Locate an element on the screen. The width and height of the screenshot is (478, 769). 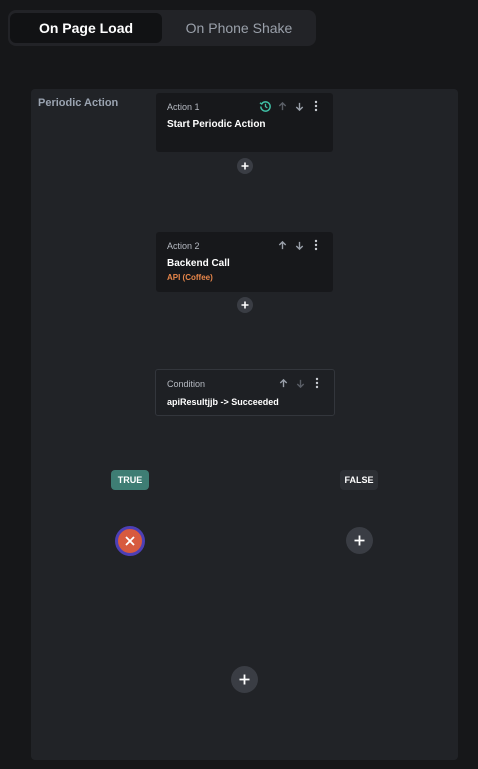
panel-title: Periodic Action is located at coordinates (78, 103).